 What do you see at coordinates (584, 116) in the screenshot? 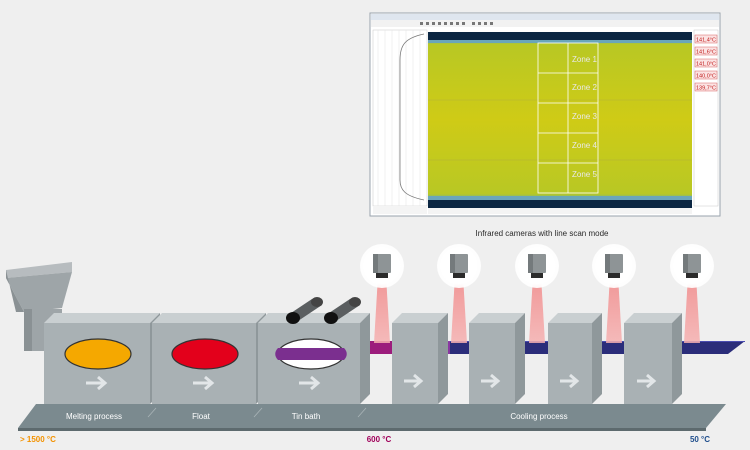
I see `zone-label: Zone 3` at bounding box center [584, 116].